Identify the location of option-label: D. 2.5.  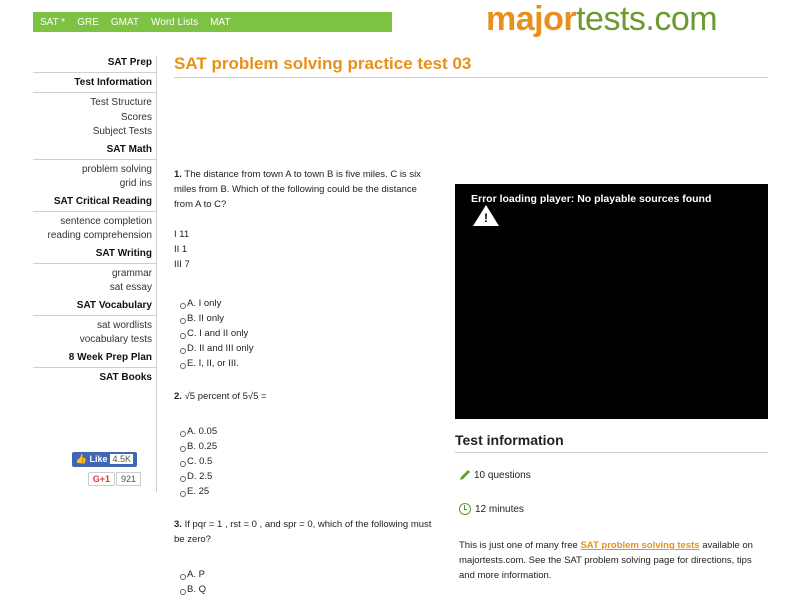
(200, 476).